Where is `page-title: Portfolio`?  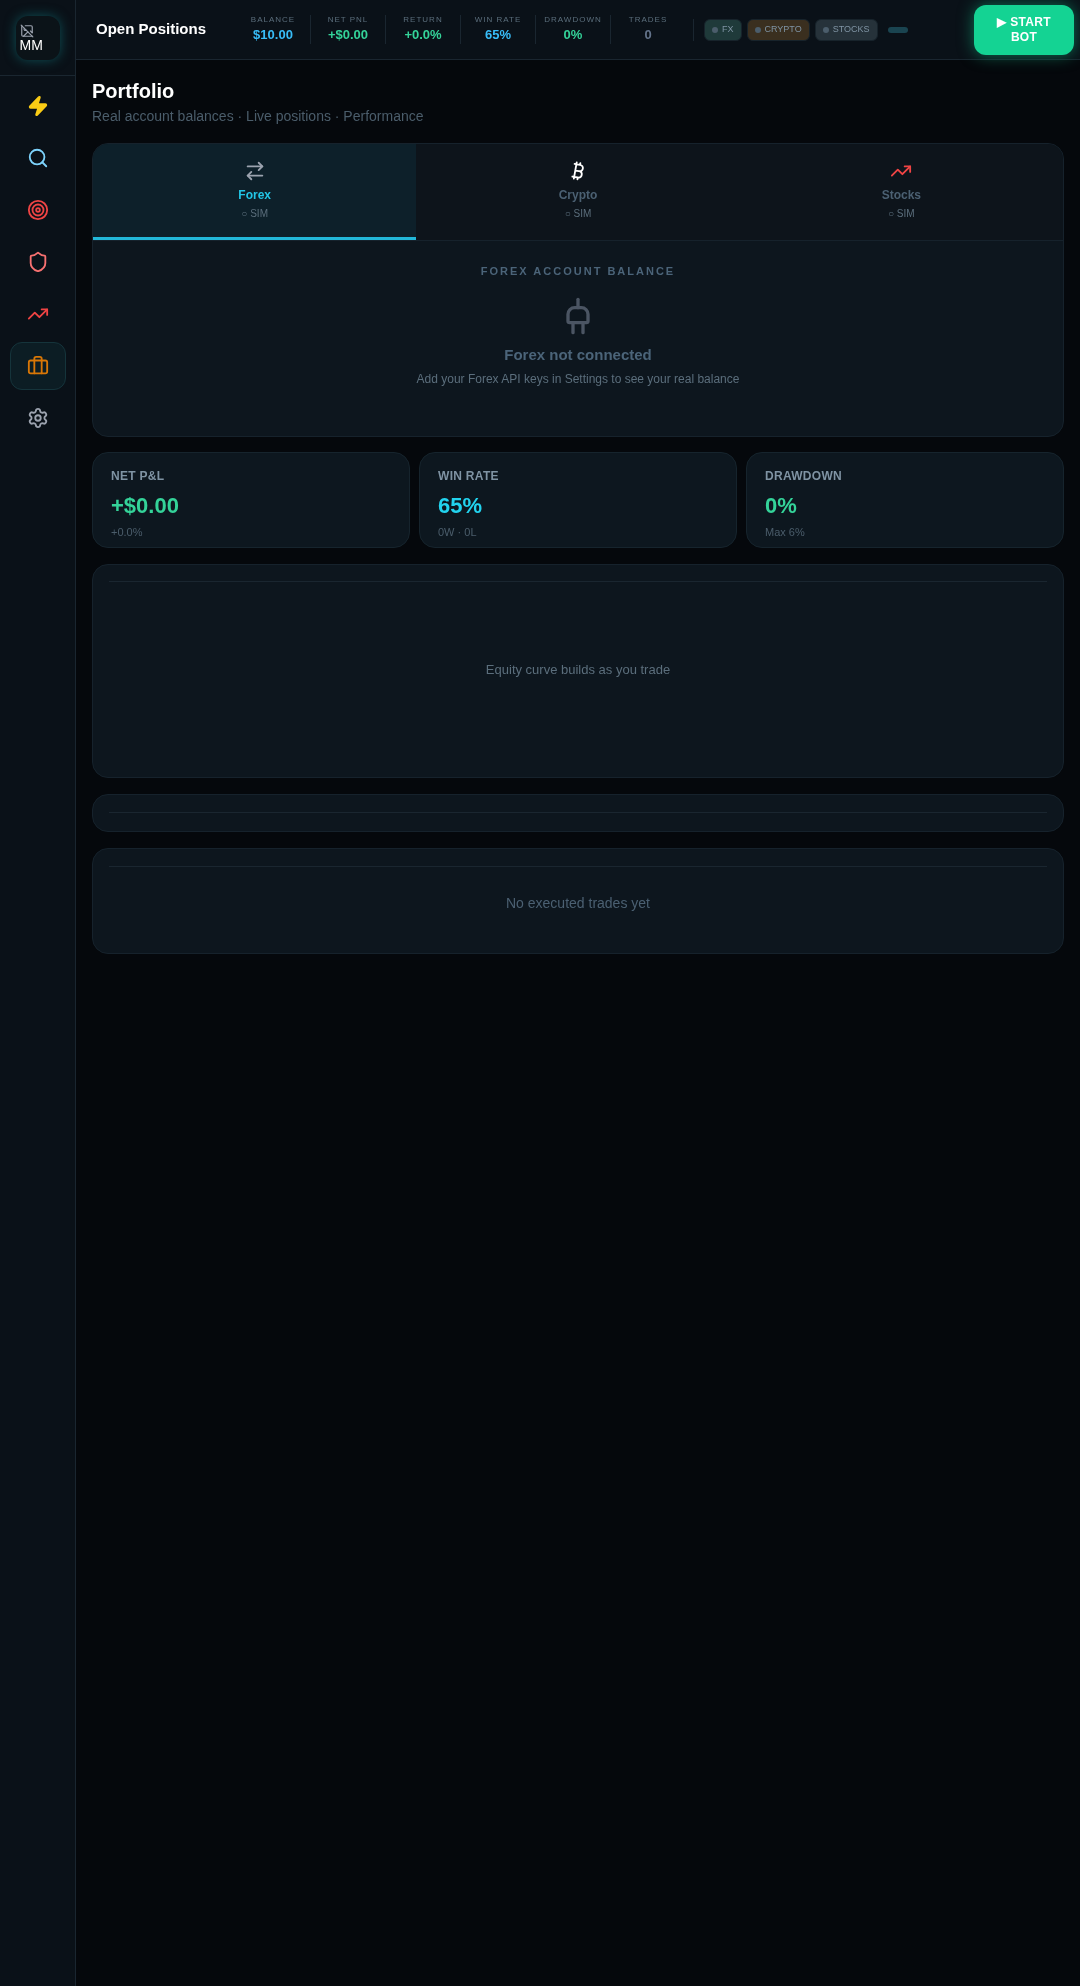
page-title: Portfolio is located at coordinates (134, 91).